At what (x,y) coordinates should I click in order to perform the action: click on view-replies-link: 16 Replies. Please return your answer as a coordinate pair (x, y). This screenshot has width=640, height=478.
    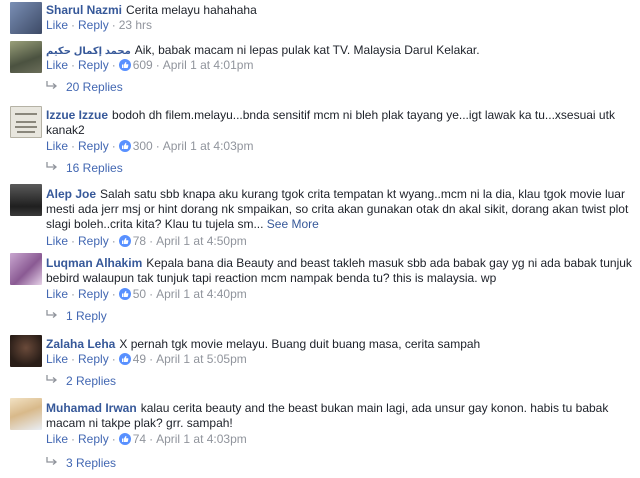
    Looking at the image, I should click on (84, 168).